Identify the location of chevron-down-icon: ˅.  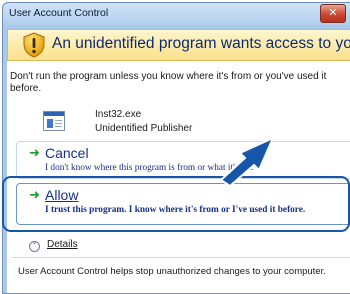
(34, 246).